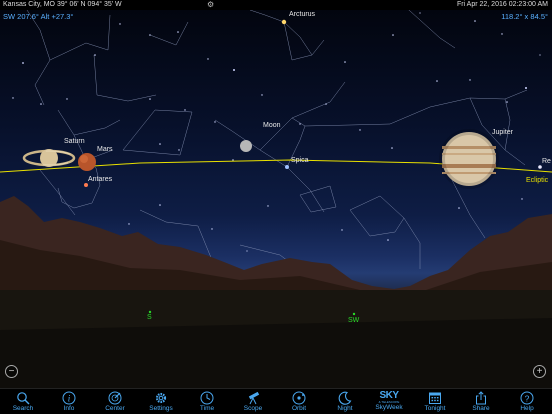 The height and width of the screenshot is (414, 552). I want to click on search-label: Search, so click(23, 408).